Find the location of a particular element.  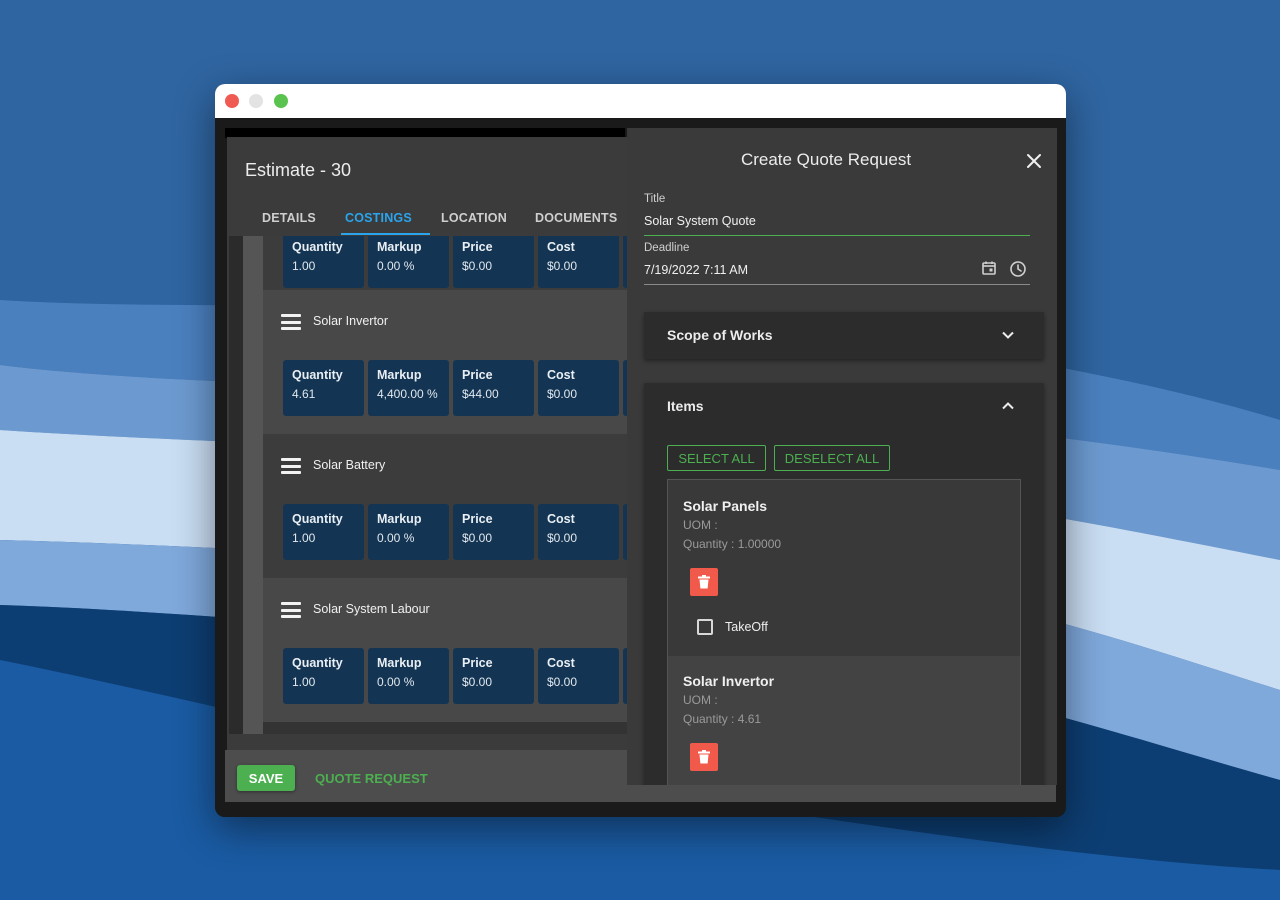

item-quantity: Quantity : 1.00000 is located at coordinates (732, 544).